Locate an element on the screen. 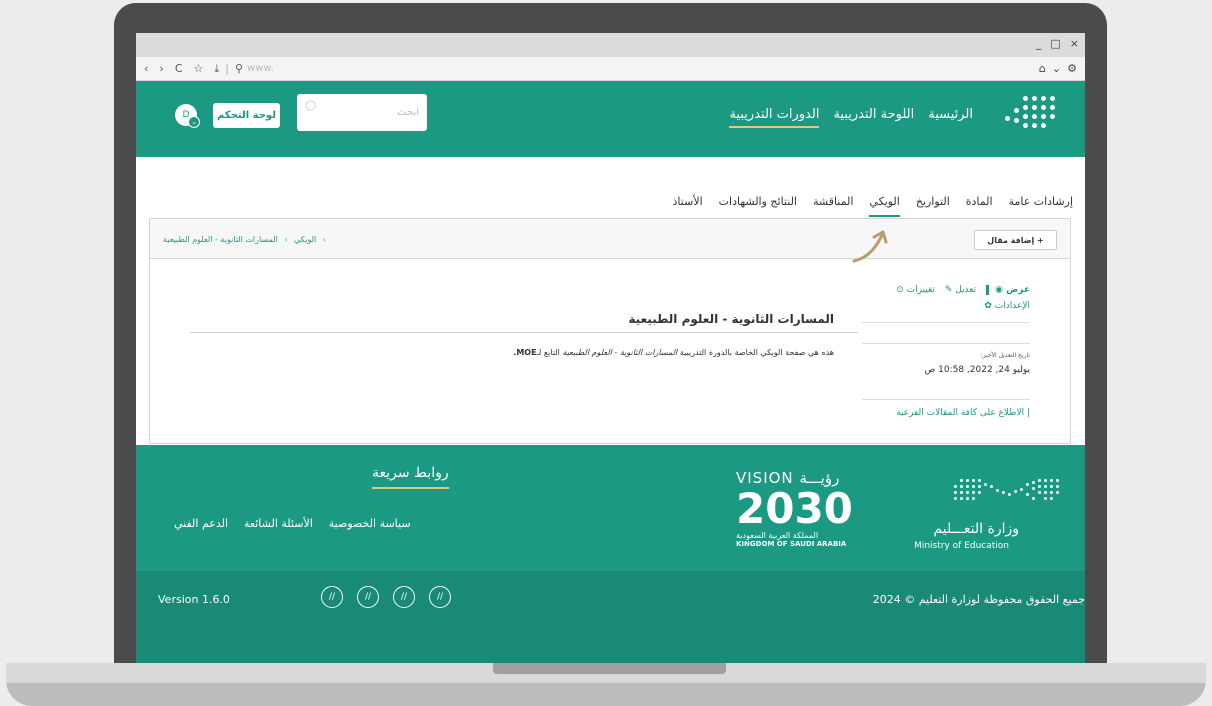  changes-action: تغييرات ⊙ is located at coordinates (915, 290).